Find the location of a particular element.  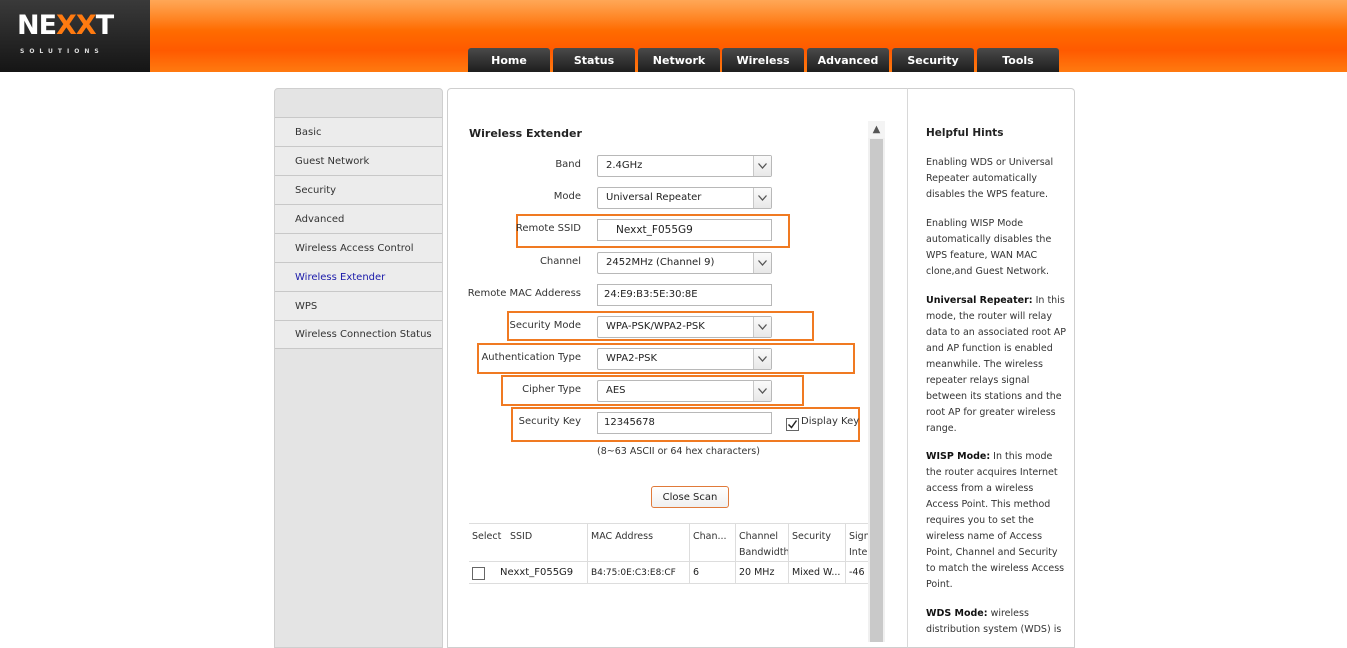

header-glow is located at coordinates (748, 15).